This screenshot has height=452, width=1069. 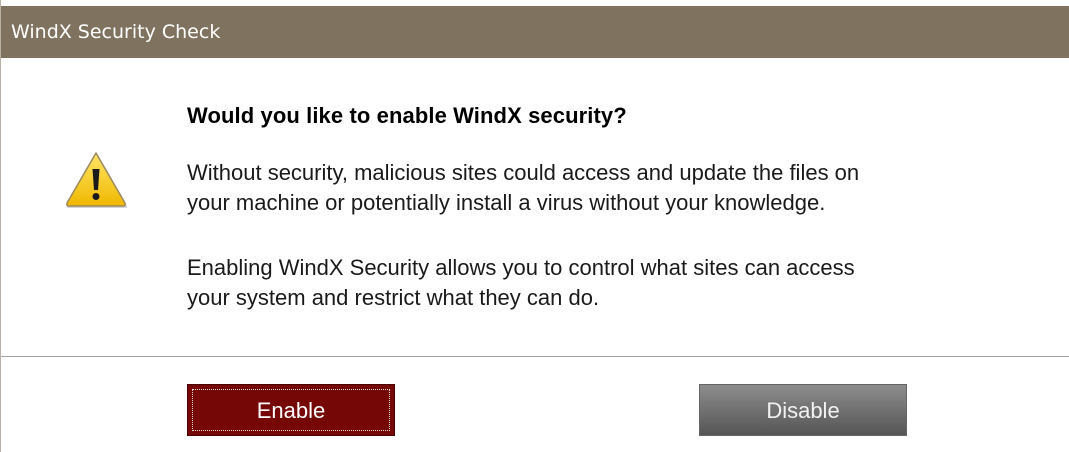 I want to click on enable-button-label: Enable, so click(x=291, y=410).